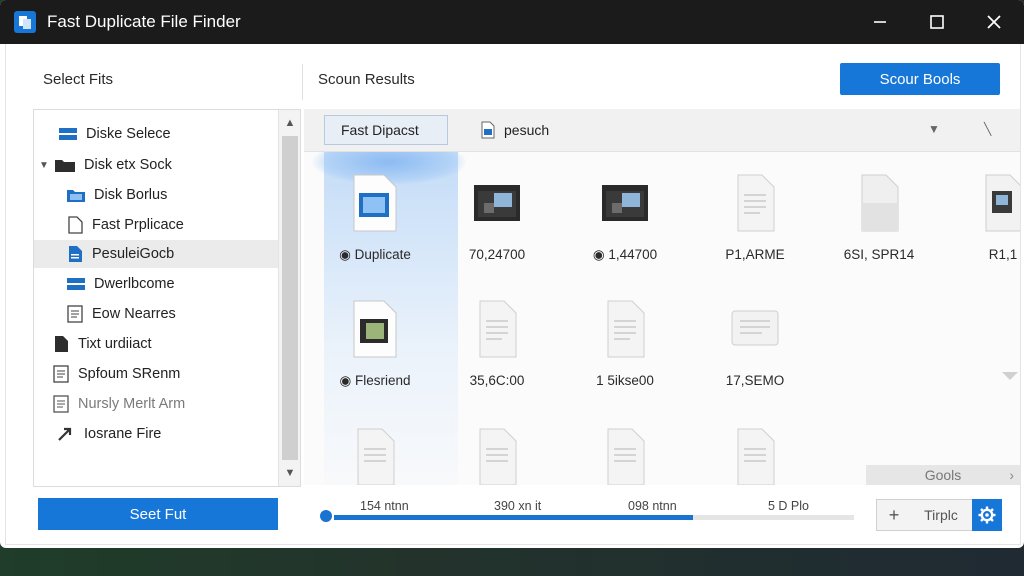 The width and height of the screenshot is (1024, 576). I want to click on progress-handle, so click(326, 516).